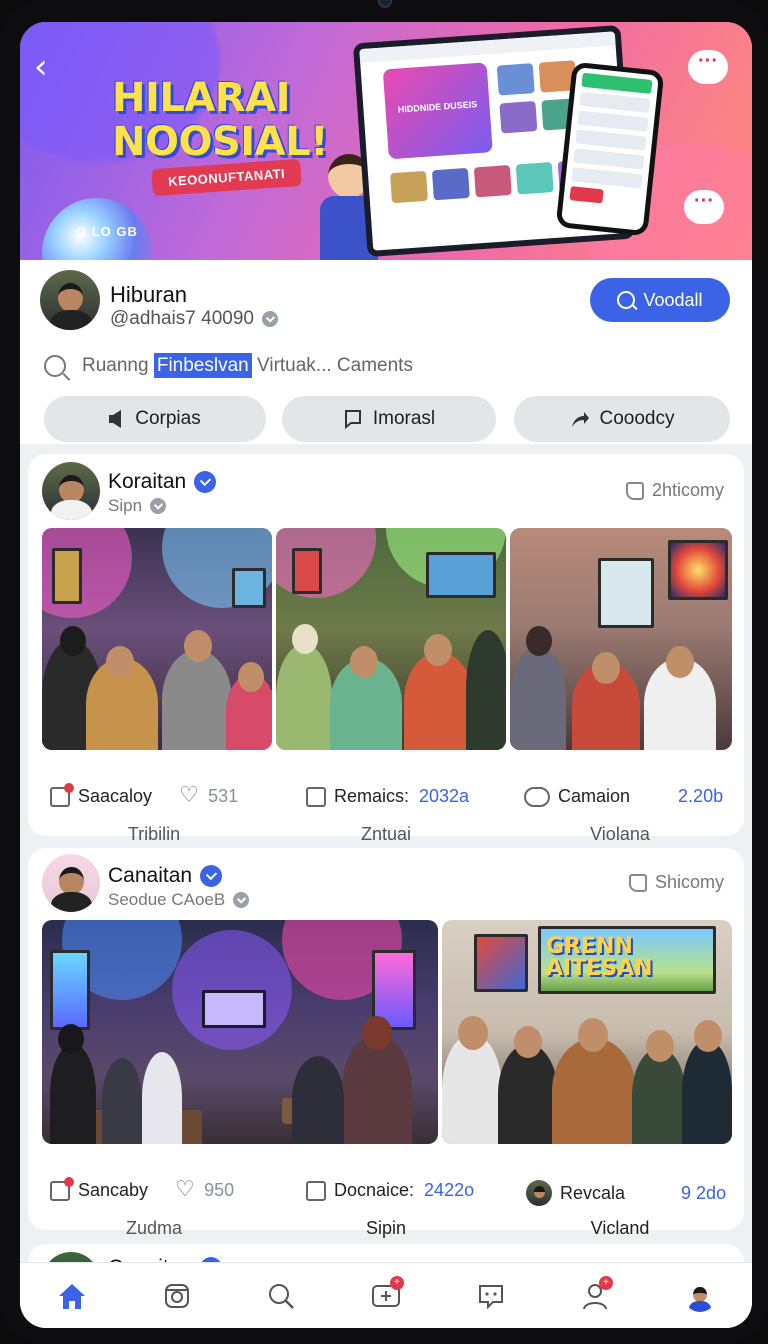 The height and width of the screenshot is (1344, 768). I want to click on primary-button-label: Voodall, so click(673, 299).